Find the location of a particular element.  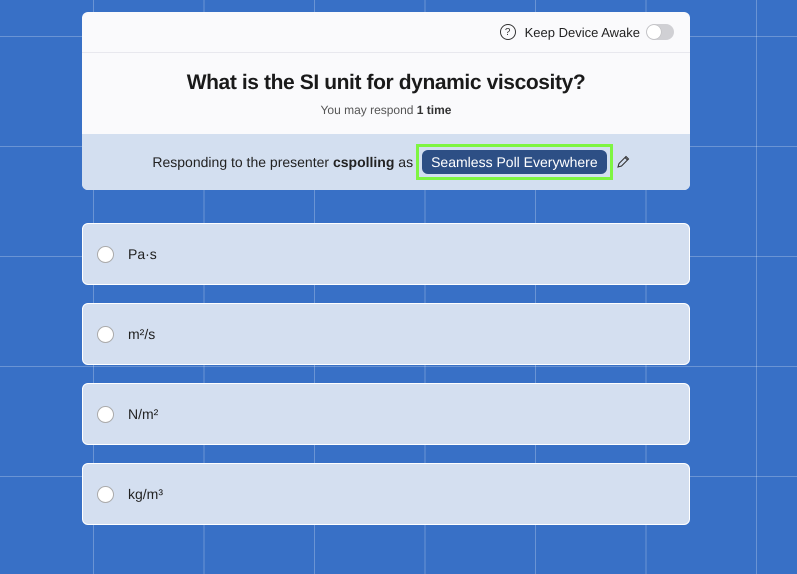

screen-name-button: Seamless Poll Everywhere is located at coordinates (514, 162).